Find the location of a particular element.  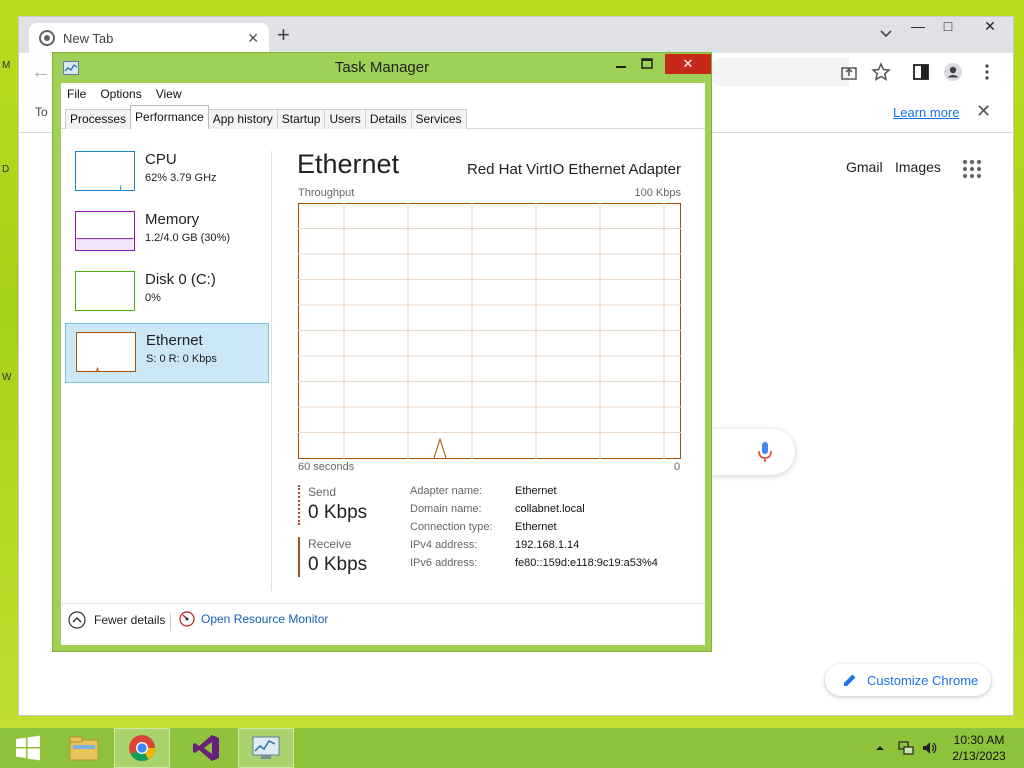

open-resource-monitor-link: Open Resource Monitor is located at coordinates (253, 619).